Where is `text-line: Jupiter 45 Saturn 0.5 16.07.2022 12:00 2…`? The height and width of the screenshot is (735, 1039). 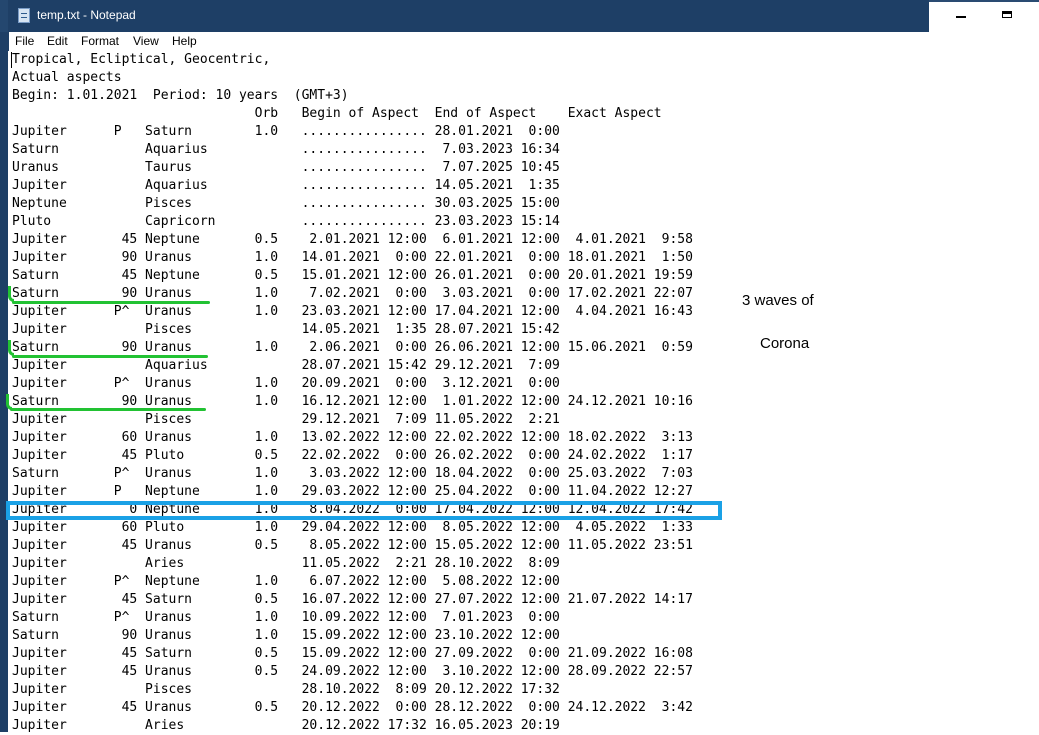 text-line: Jupiter 45 Saturn 0.5 16.07.2022 12:00 2… is located at coordinates (352, 600).